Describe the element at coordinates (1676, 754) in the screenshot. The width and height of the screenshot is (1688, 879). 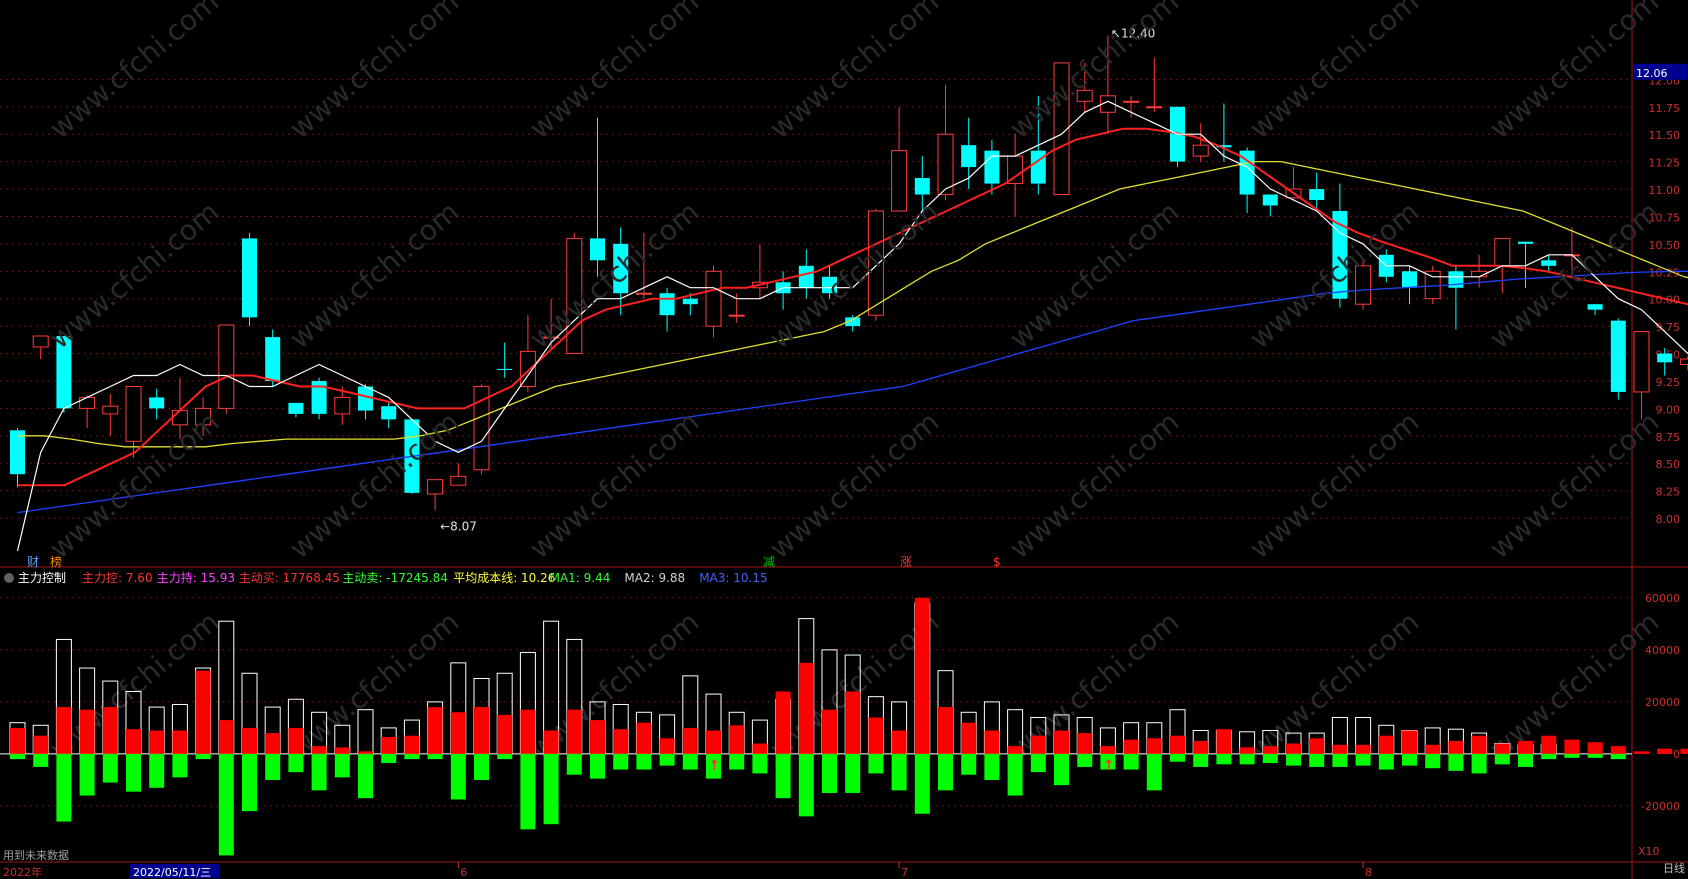
I see `y-tick-label: 0` at that location.